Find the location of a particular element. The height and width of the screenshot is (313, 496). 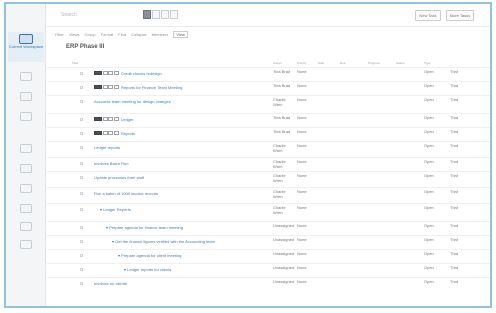

filter-bar-item: Collapse is located at coordinates (139, 34).